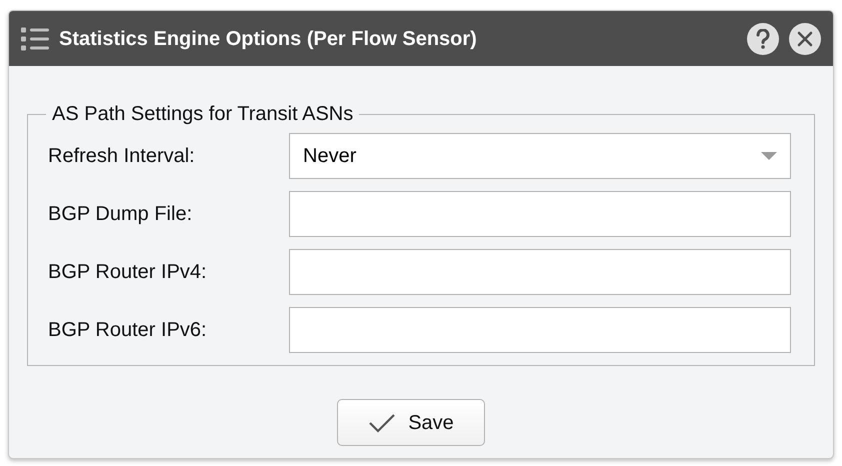  Describe the element at coordinates (128, 272) in the screenshot. I see `field-label: BGP Router IPv4:` at that location.